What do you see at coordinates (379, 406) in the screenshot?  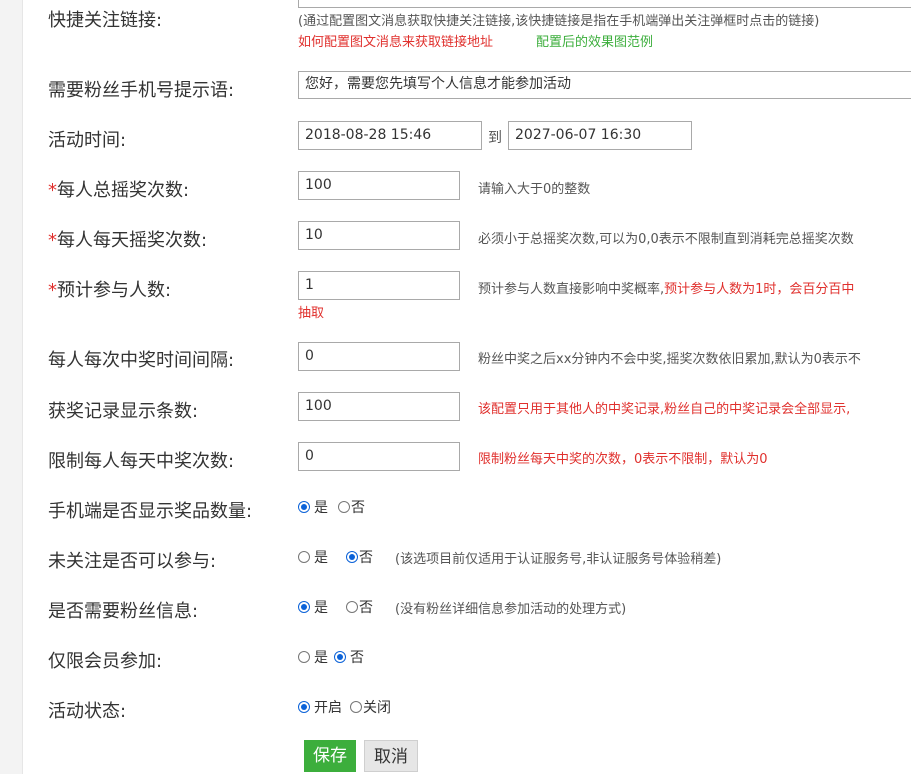 I see `record-count-input: 100` at bounding box center [379, 406].